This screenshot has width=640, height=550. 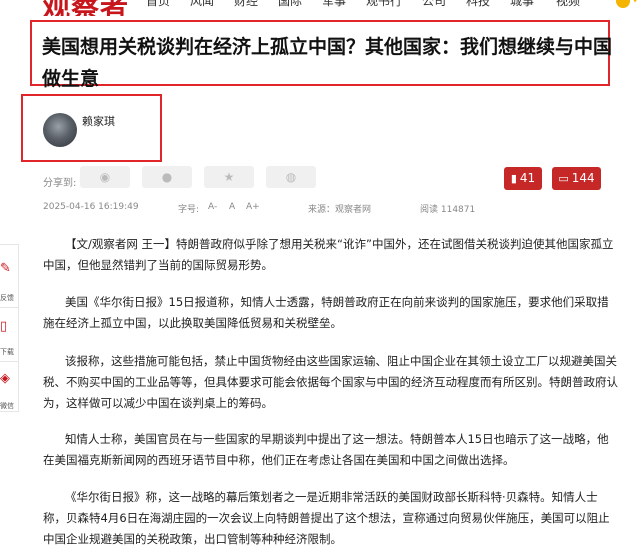 What do you see at coordinates (9, 328) in the screenshot?
I see `floating-sidebar: ✎ 反馈 ▯ 下载 ◈ 微信` at bounding box center [9, 328].